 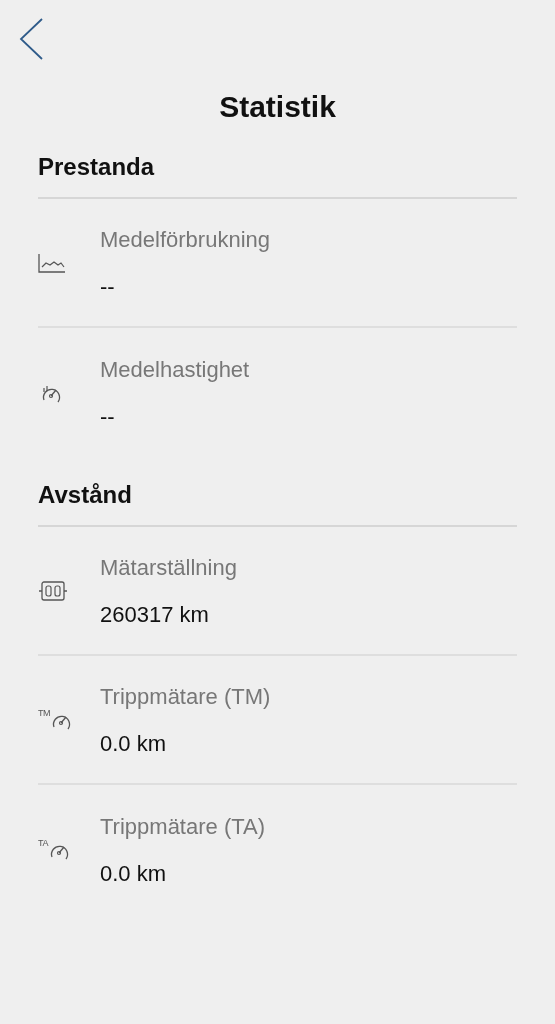 What do you see at coordinates (155, 614) in the screenshot?
I see `stat-value: 260317 km` at bounding box center [155, 614].